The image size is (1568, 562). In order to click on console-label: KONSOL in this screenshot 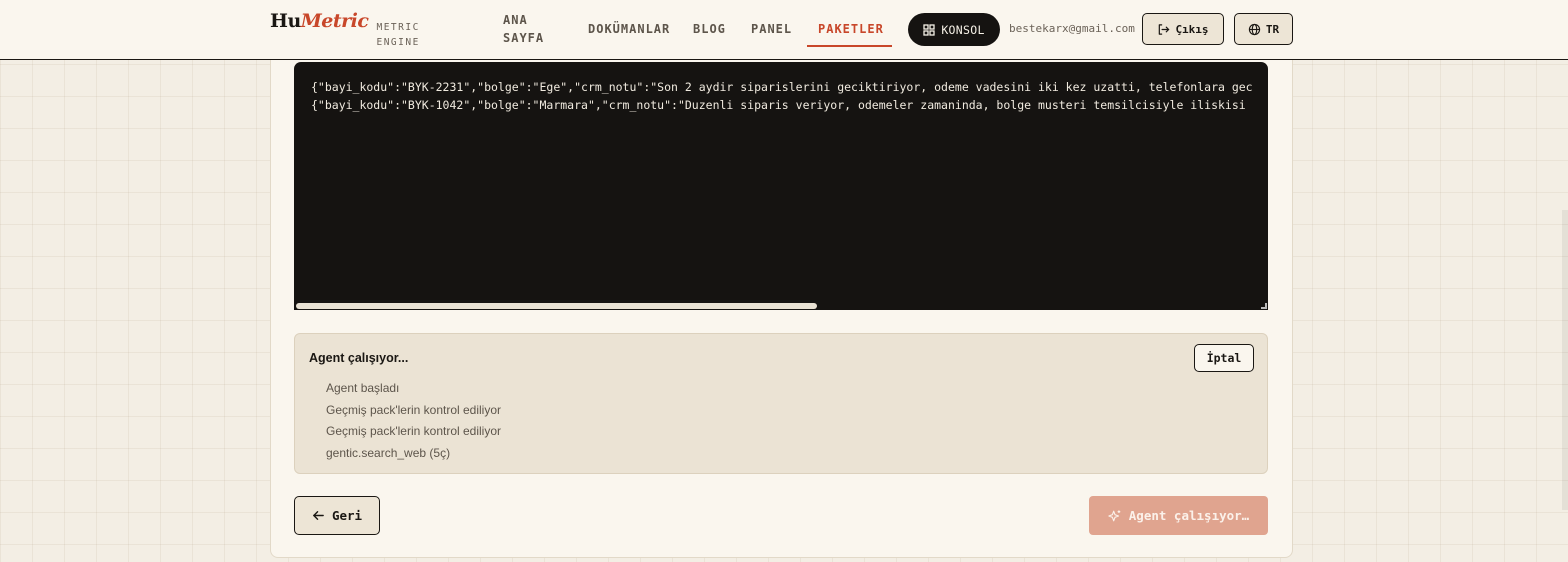, I will do `click(963, 29)`.